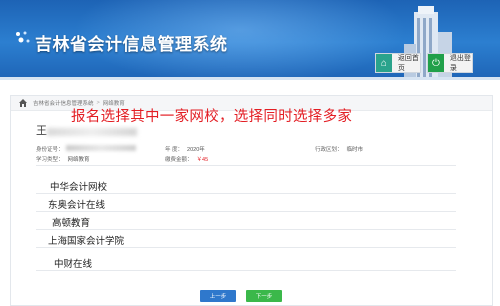 The image size is (500, 306). I want to click on region-value: 临时市, so click(355, 150).